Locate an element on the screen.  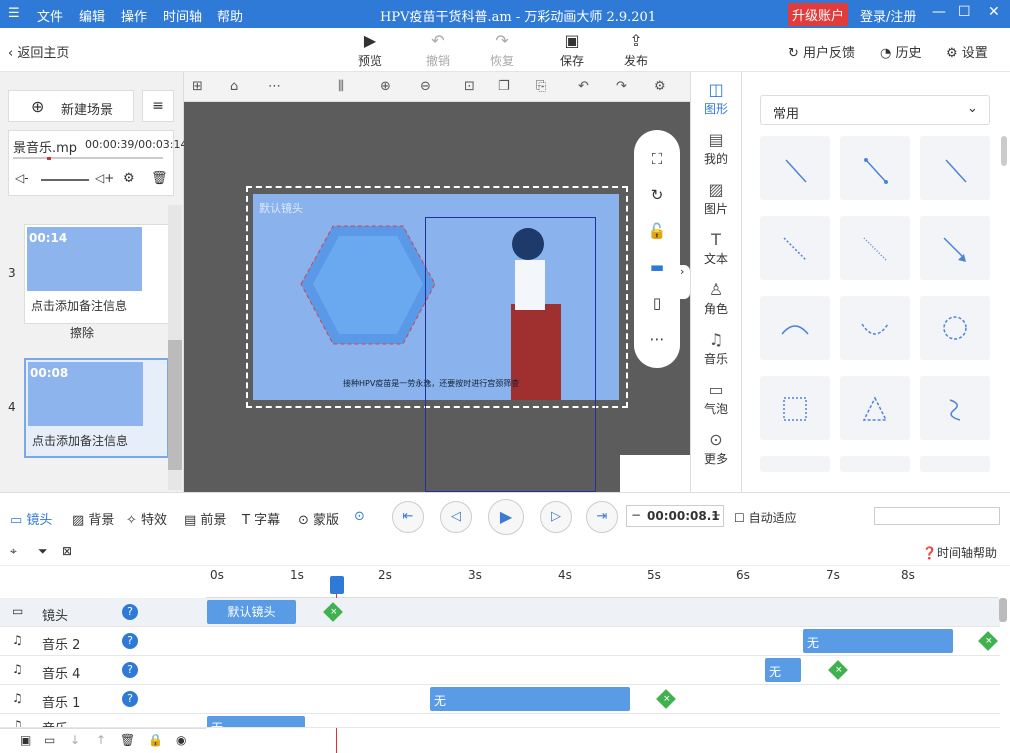
menu-edit: 编辑 is located at coordinates (92, 15).